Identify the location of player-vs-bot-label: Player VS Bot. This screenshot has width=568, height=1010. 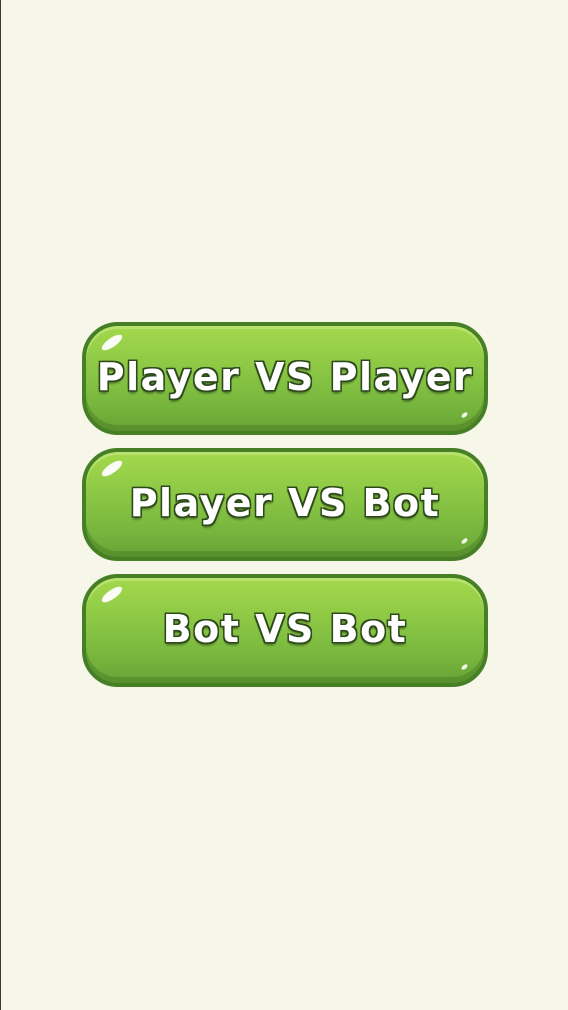
(285, 502).